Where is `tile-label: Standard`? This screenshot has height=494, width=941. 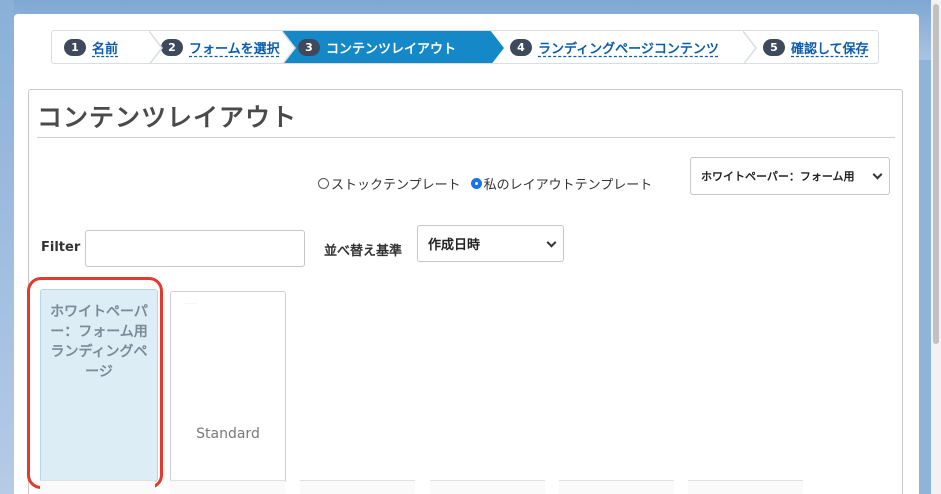 tile-label: Standard is located at coordinates (228, 434).